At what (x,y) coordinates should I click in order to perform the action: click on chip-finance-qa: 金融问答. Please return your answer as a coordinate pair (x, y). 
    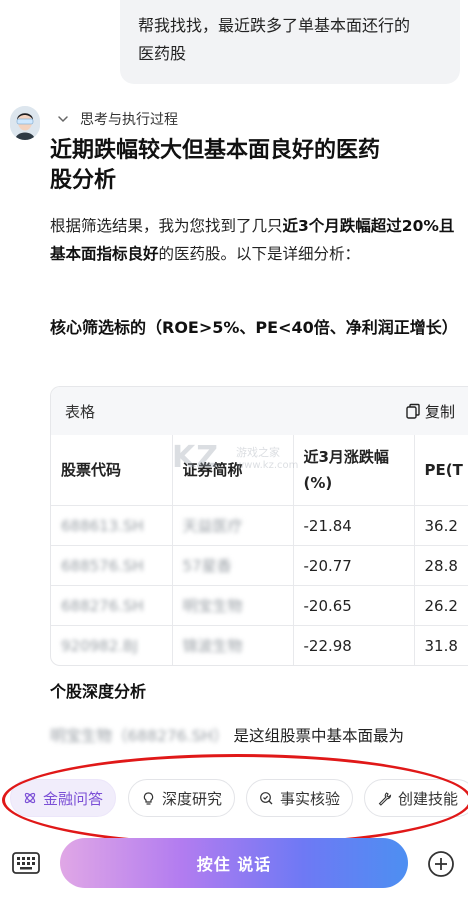
    Looking at the image, I should click on (63, 798).